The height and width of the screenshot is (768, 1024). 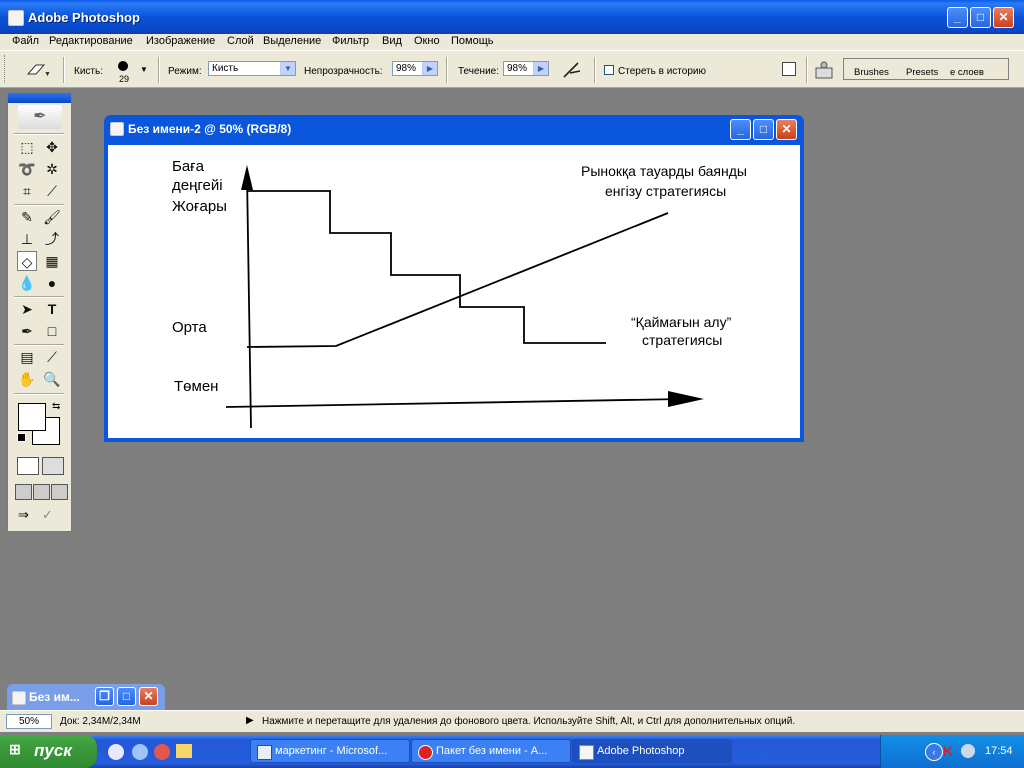 I want to click on quicklaunch-media-icon, so click(x=140, y=752).